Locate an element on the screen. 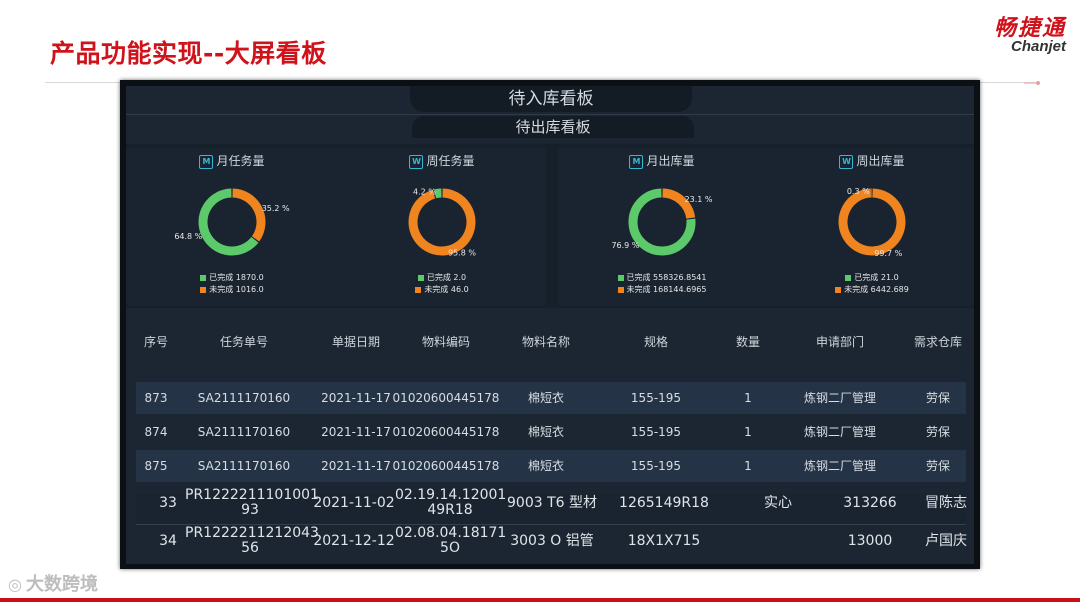 This screenshot has height=602, width=1080. legend-text: 已完成 21.0 is located at coordinates (876, 277).